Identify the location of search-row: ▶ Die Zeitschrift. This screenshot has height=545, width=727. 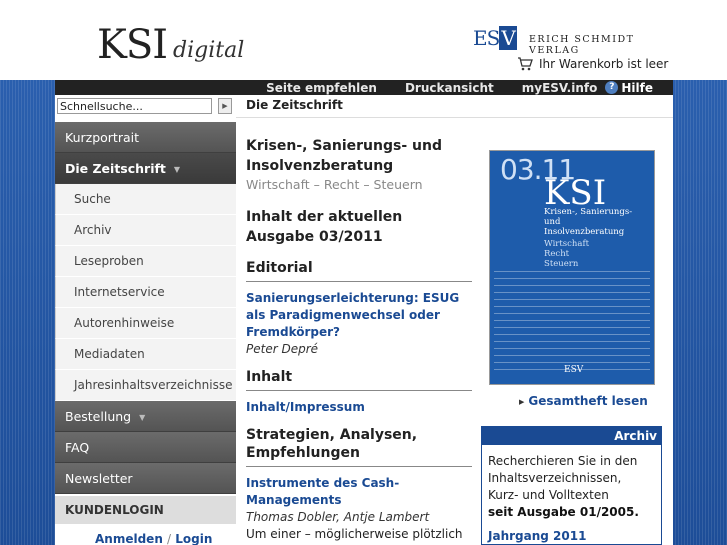
(364, 106).